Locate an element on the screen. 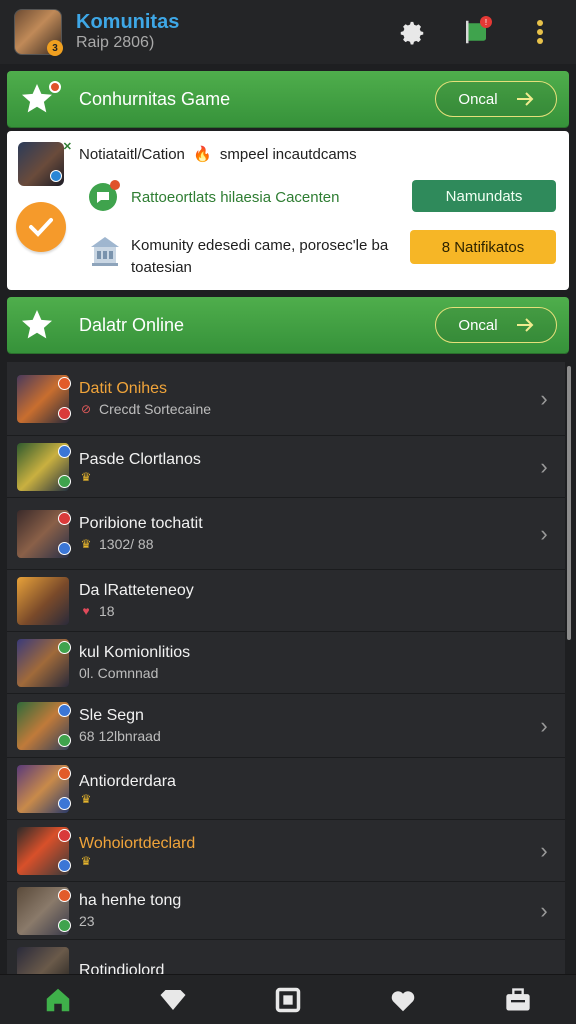 The height and width of the screenshot is (1024, 576). list-item-sub: 1302/ 88 is located at coordinates (126, 543).